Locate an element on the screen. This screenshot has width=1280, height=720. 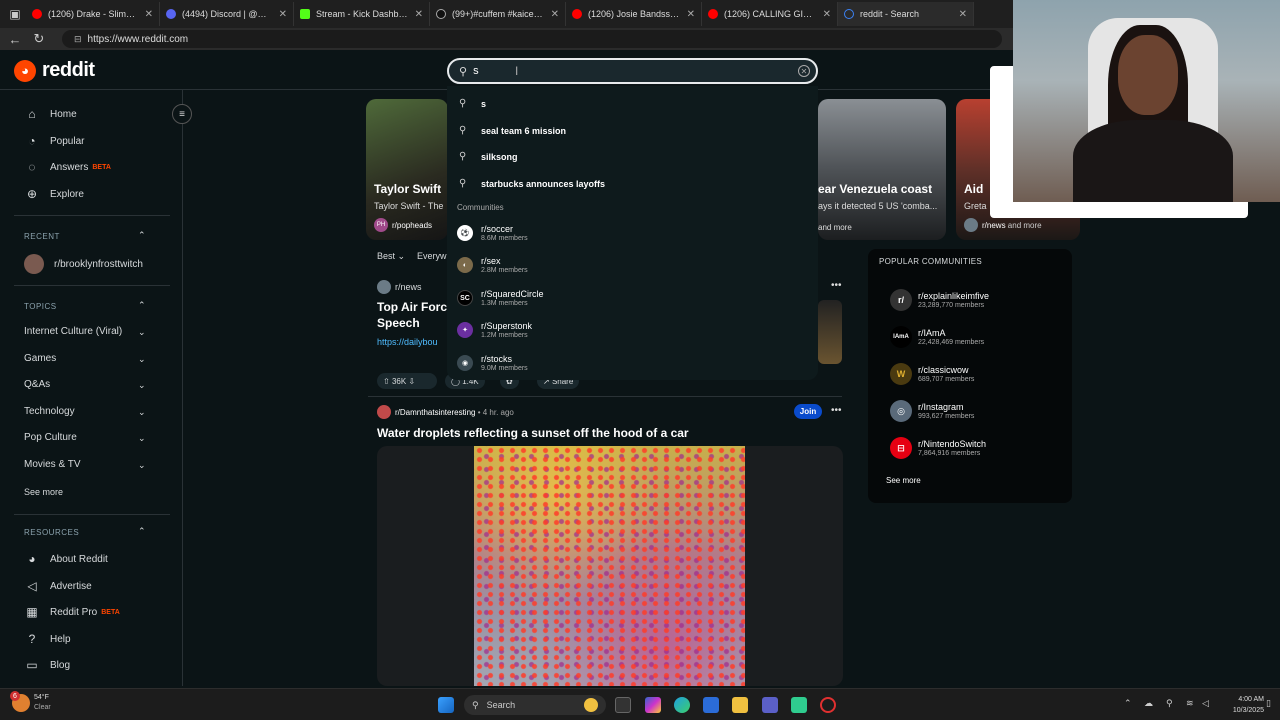
sidebar-item-answers: ◌ Answers BETA is located at coordinates (67, 167).